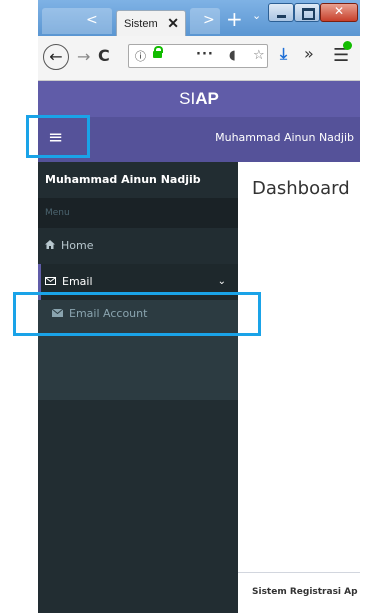 The image size is (366, 613). What do you see at coordinates (77, 21) in the screenshot?
I see `background-tab` at bounding box center [77, 21].